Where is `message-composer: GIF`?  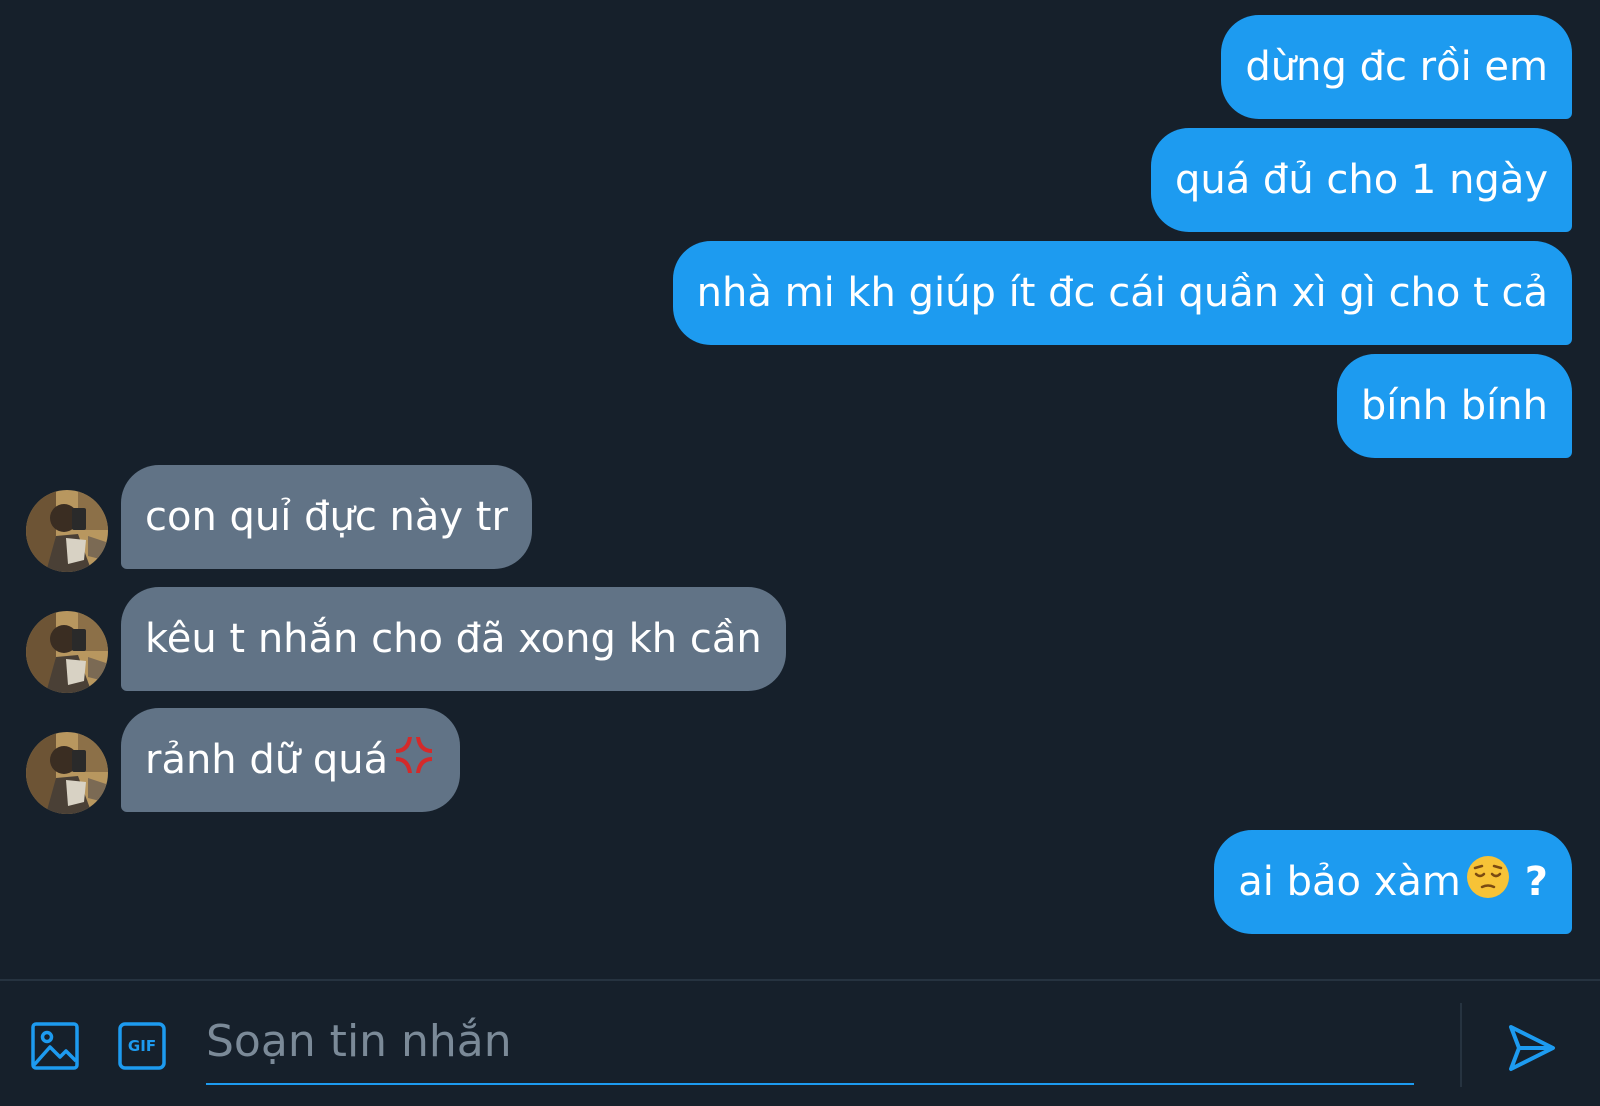 message-composer: GIF is located at coordinates (800, 1043).